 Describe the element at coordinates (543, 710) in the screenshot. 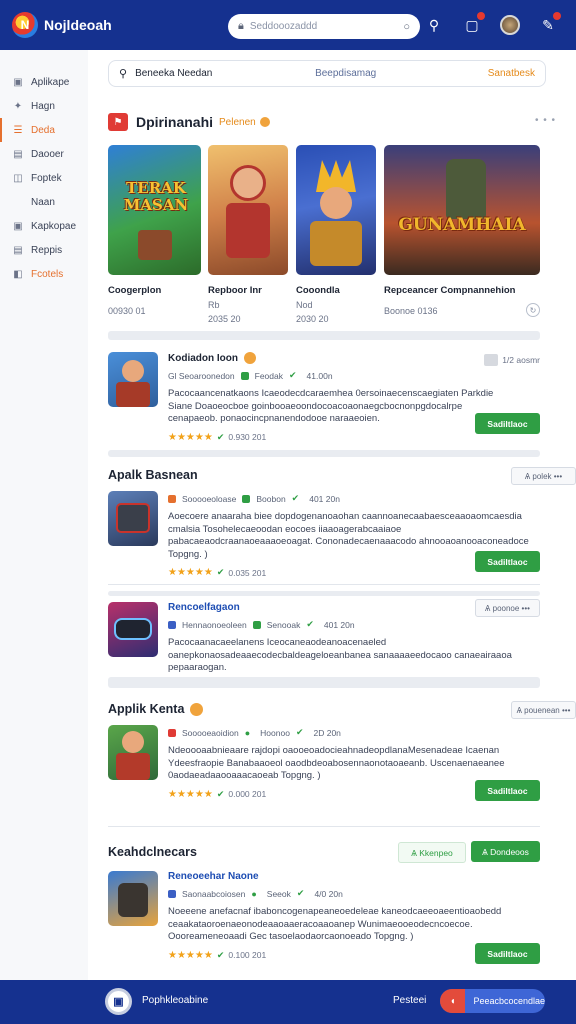

I see `section-chip: Ѧ pouenean •••` at that location.